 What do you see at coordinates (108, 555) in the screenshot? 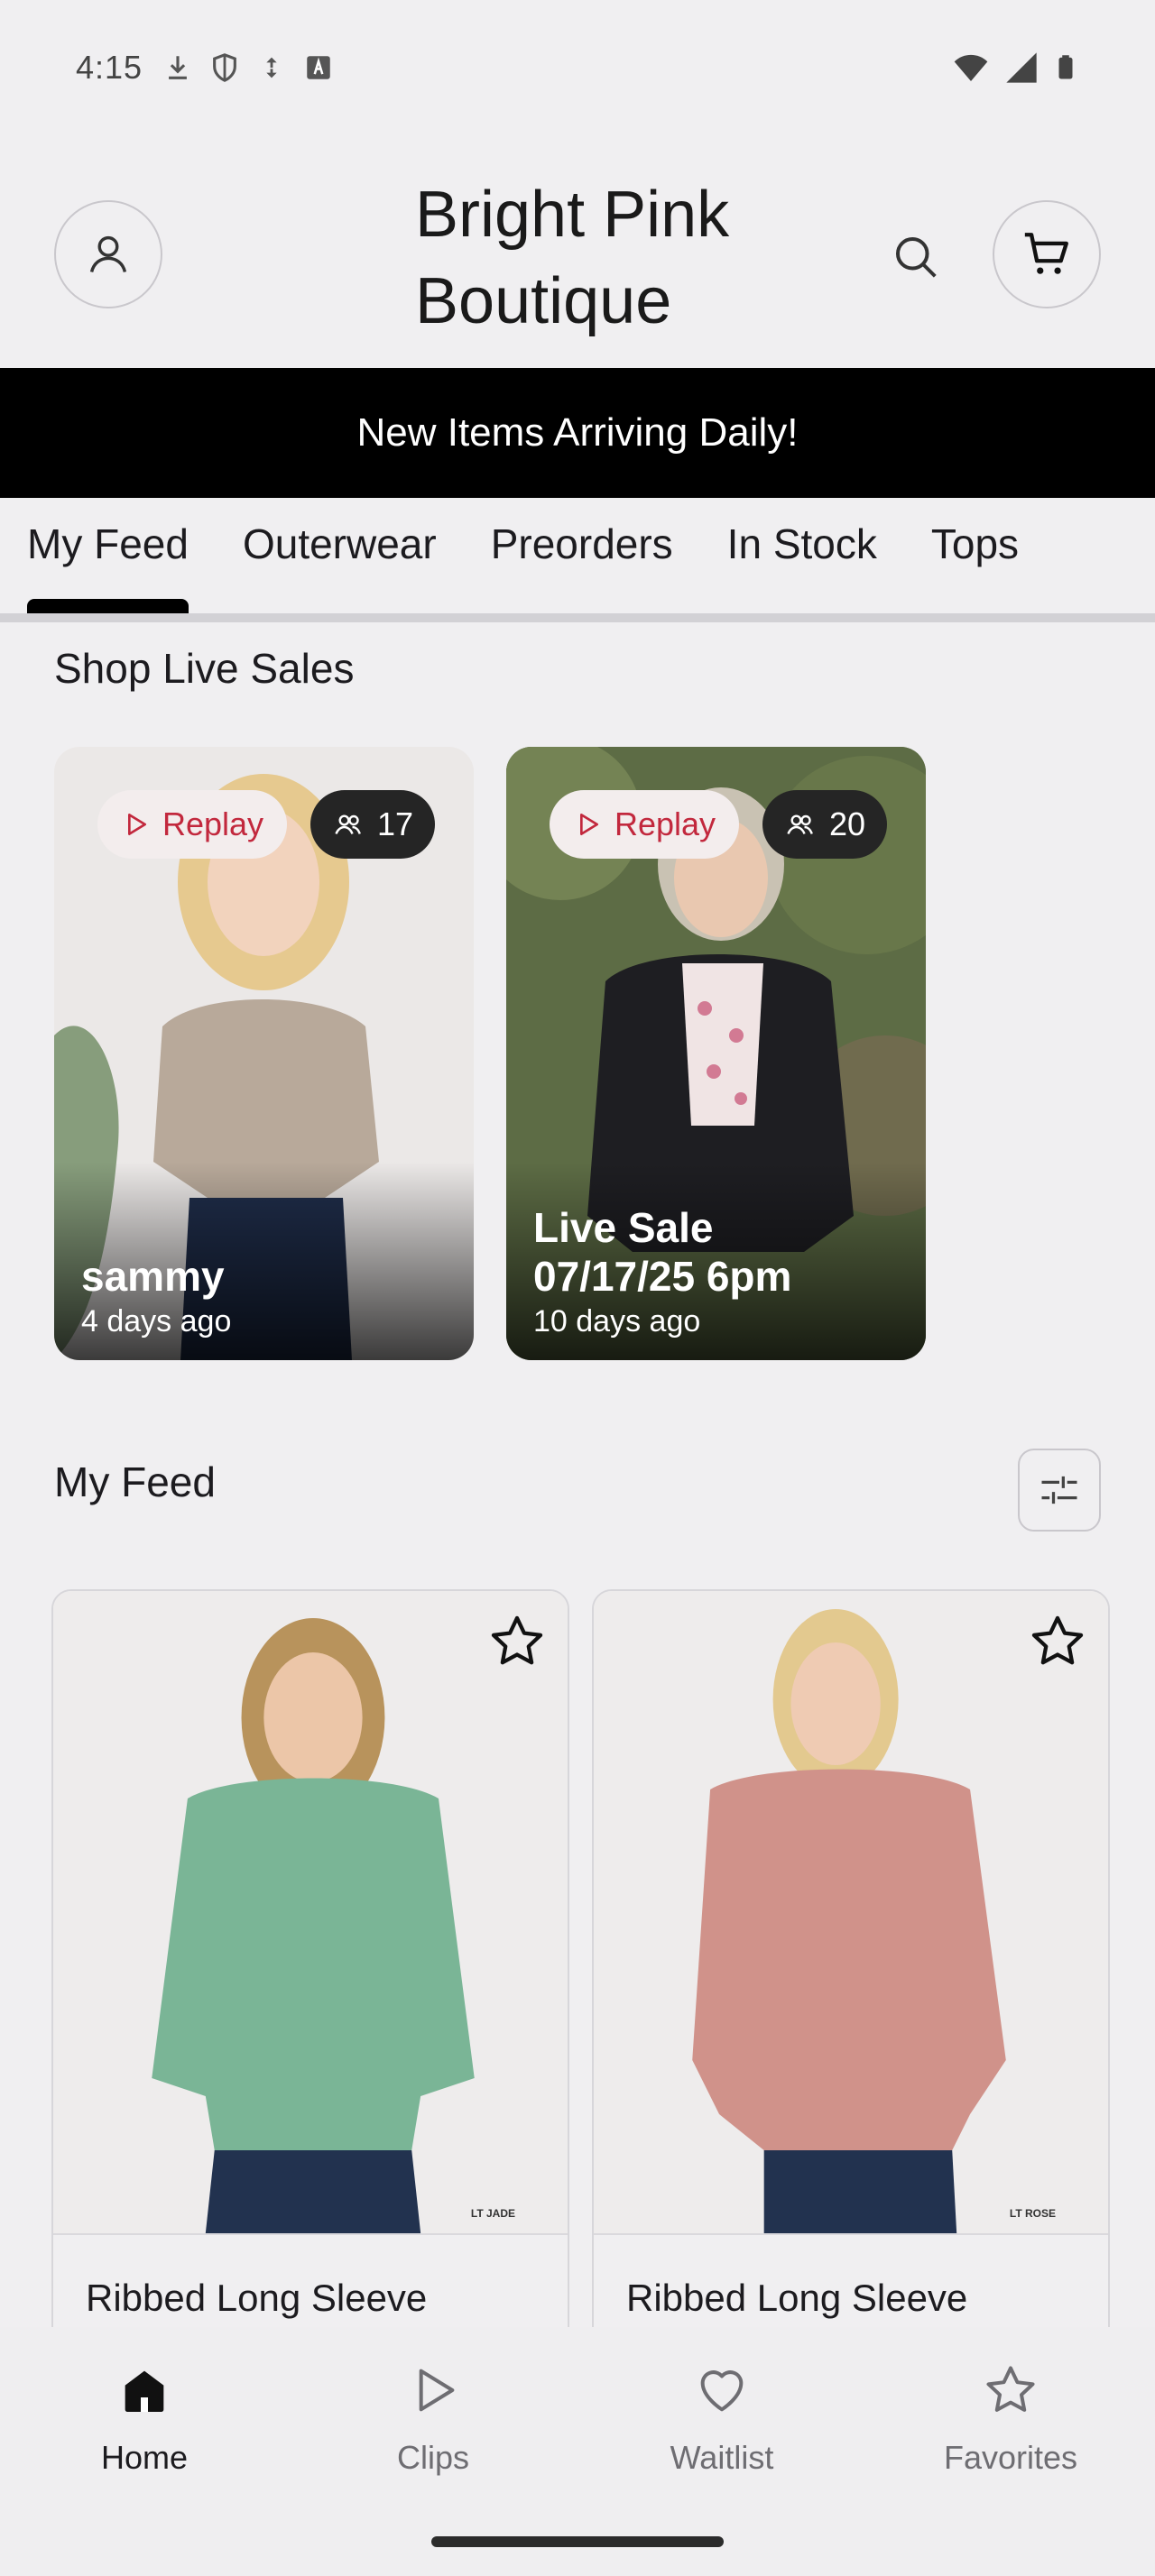
I see `tab-my-feed: My Feed` at bounding box center [108, 555].